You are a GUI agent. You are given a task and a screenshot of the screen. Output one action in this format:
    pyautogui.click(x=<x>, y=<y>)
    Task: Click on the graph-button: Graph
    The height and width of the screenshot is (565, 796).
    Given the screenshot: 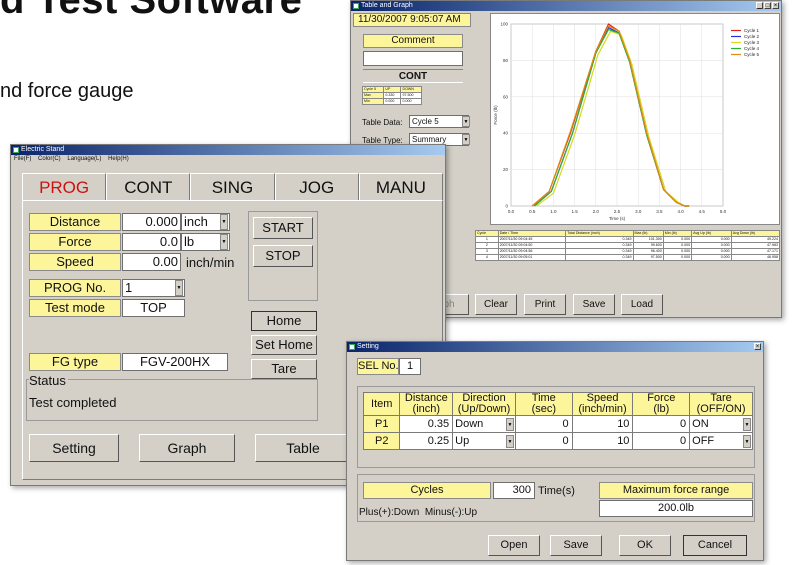 What is the action you would take?
    pyautogui.click(x=187, y=448)
    